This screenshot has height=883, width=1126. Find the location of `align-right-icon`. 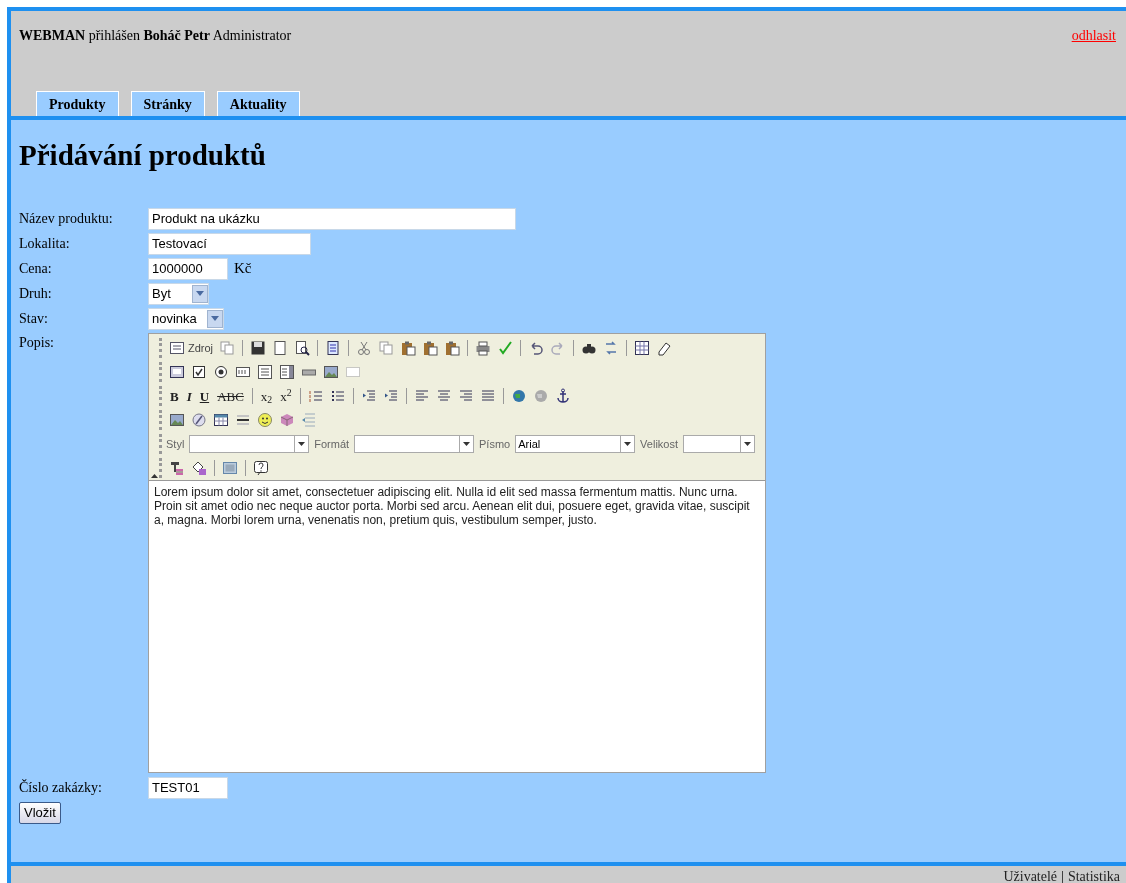

align-right-icon is located at coordinates (465, 396).